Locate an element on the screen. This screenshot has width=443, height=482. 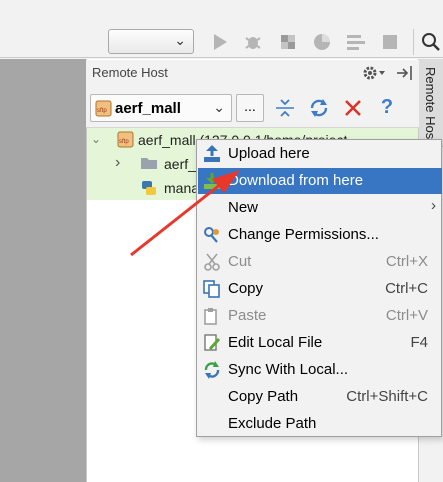
menu-item-cut: Cut Ctrl+X is located at coordinates (320, 262).